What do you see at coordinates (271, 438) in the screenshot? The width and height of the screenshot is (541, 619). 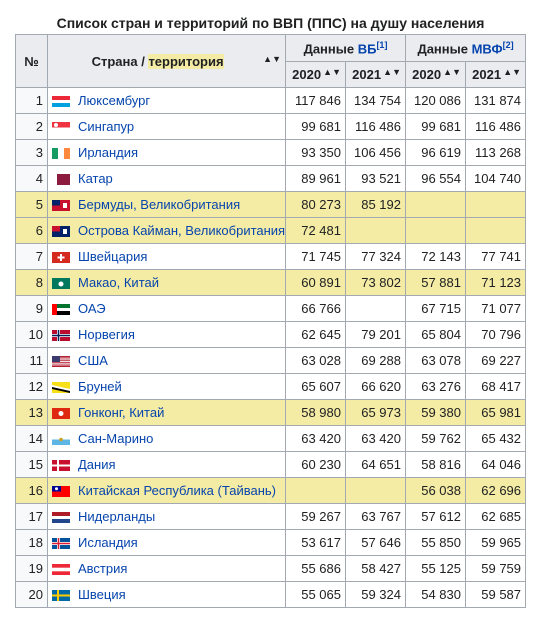 I see `table-row: 14 Сан-Марино 63 420 63 420 59 762 65 432` at bounding box center [271, 438].